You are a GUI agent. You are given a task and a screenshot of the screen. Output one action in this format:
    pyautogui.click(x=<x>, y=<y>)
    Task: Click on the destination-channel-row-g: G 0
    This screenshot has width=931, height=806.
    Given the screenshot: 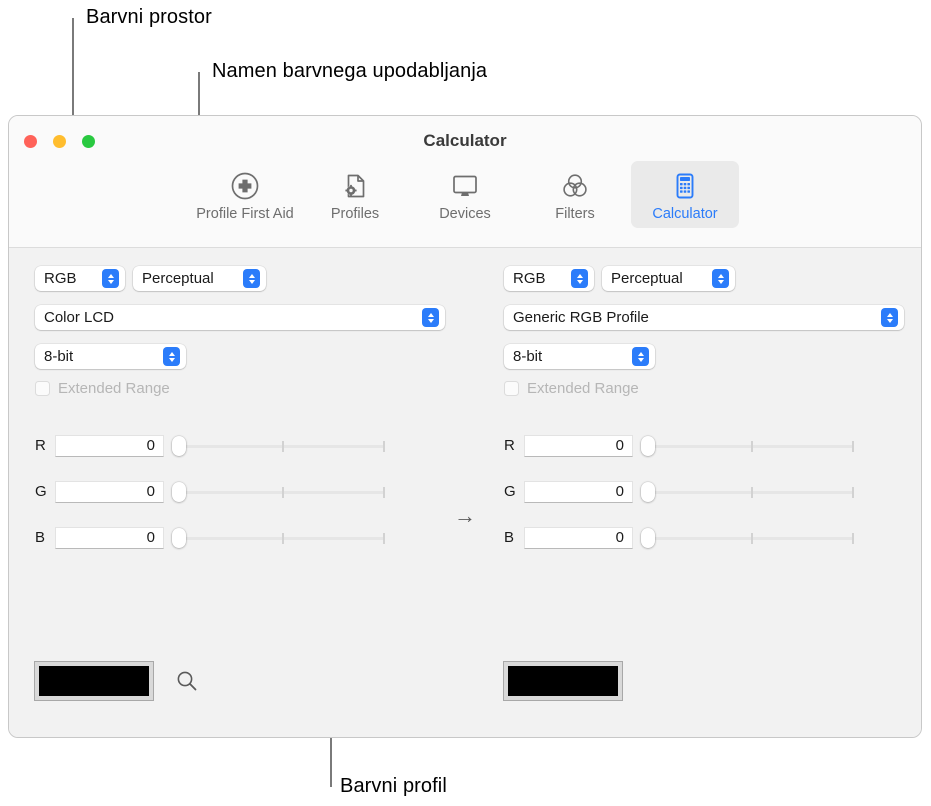 What is the action you would take?
    pyautogui.click(x=679, y=491)
    